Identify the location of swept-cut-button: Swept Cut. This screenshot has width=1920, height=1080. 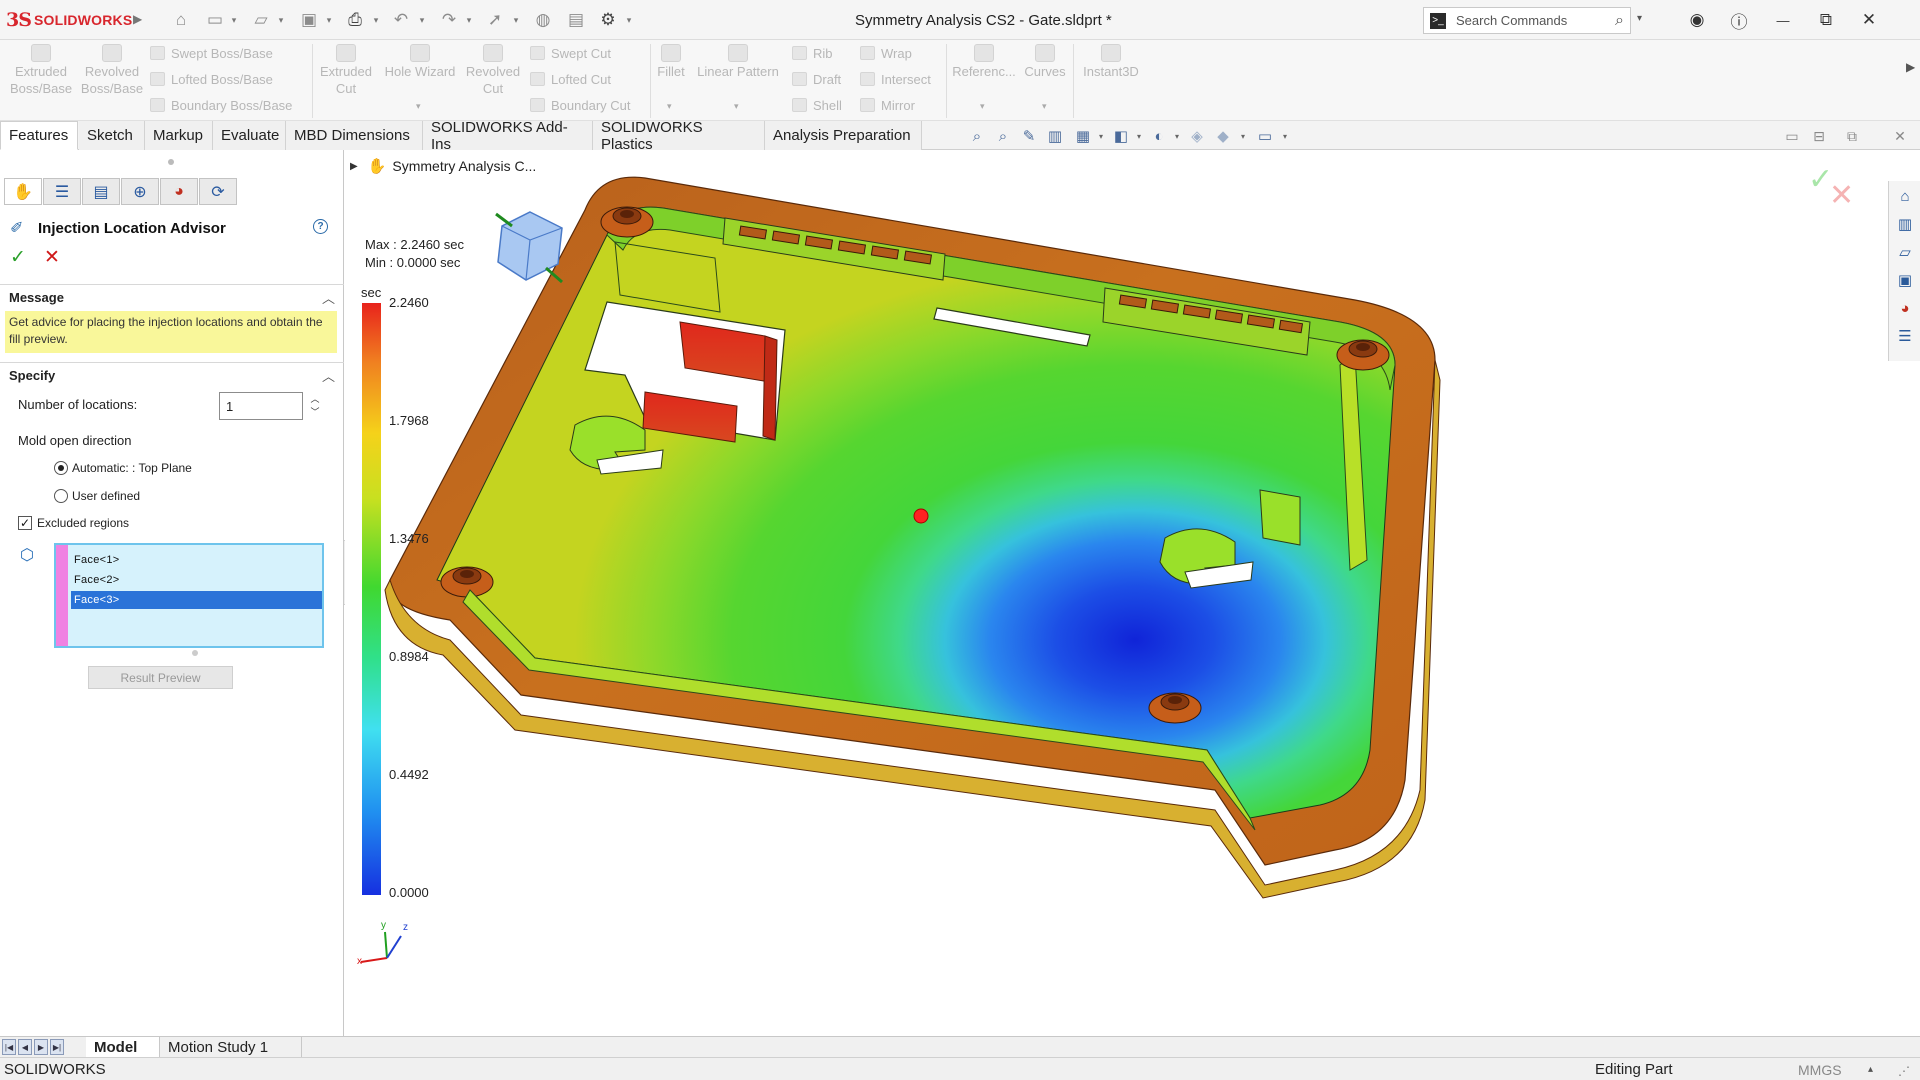
(570, 53).